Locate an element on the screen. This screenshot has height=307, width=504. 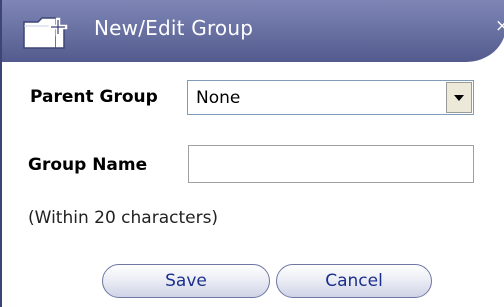
parent-group-selected-value: None is located at coordinates (218, 98).